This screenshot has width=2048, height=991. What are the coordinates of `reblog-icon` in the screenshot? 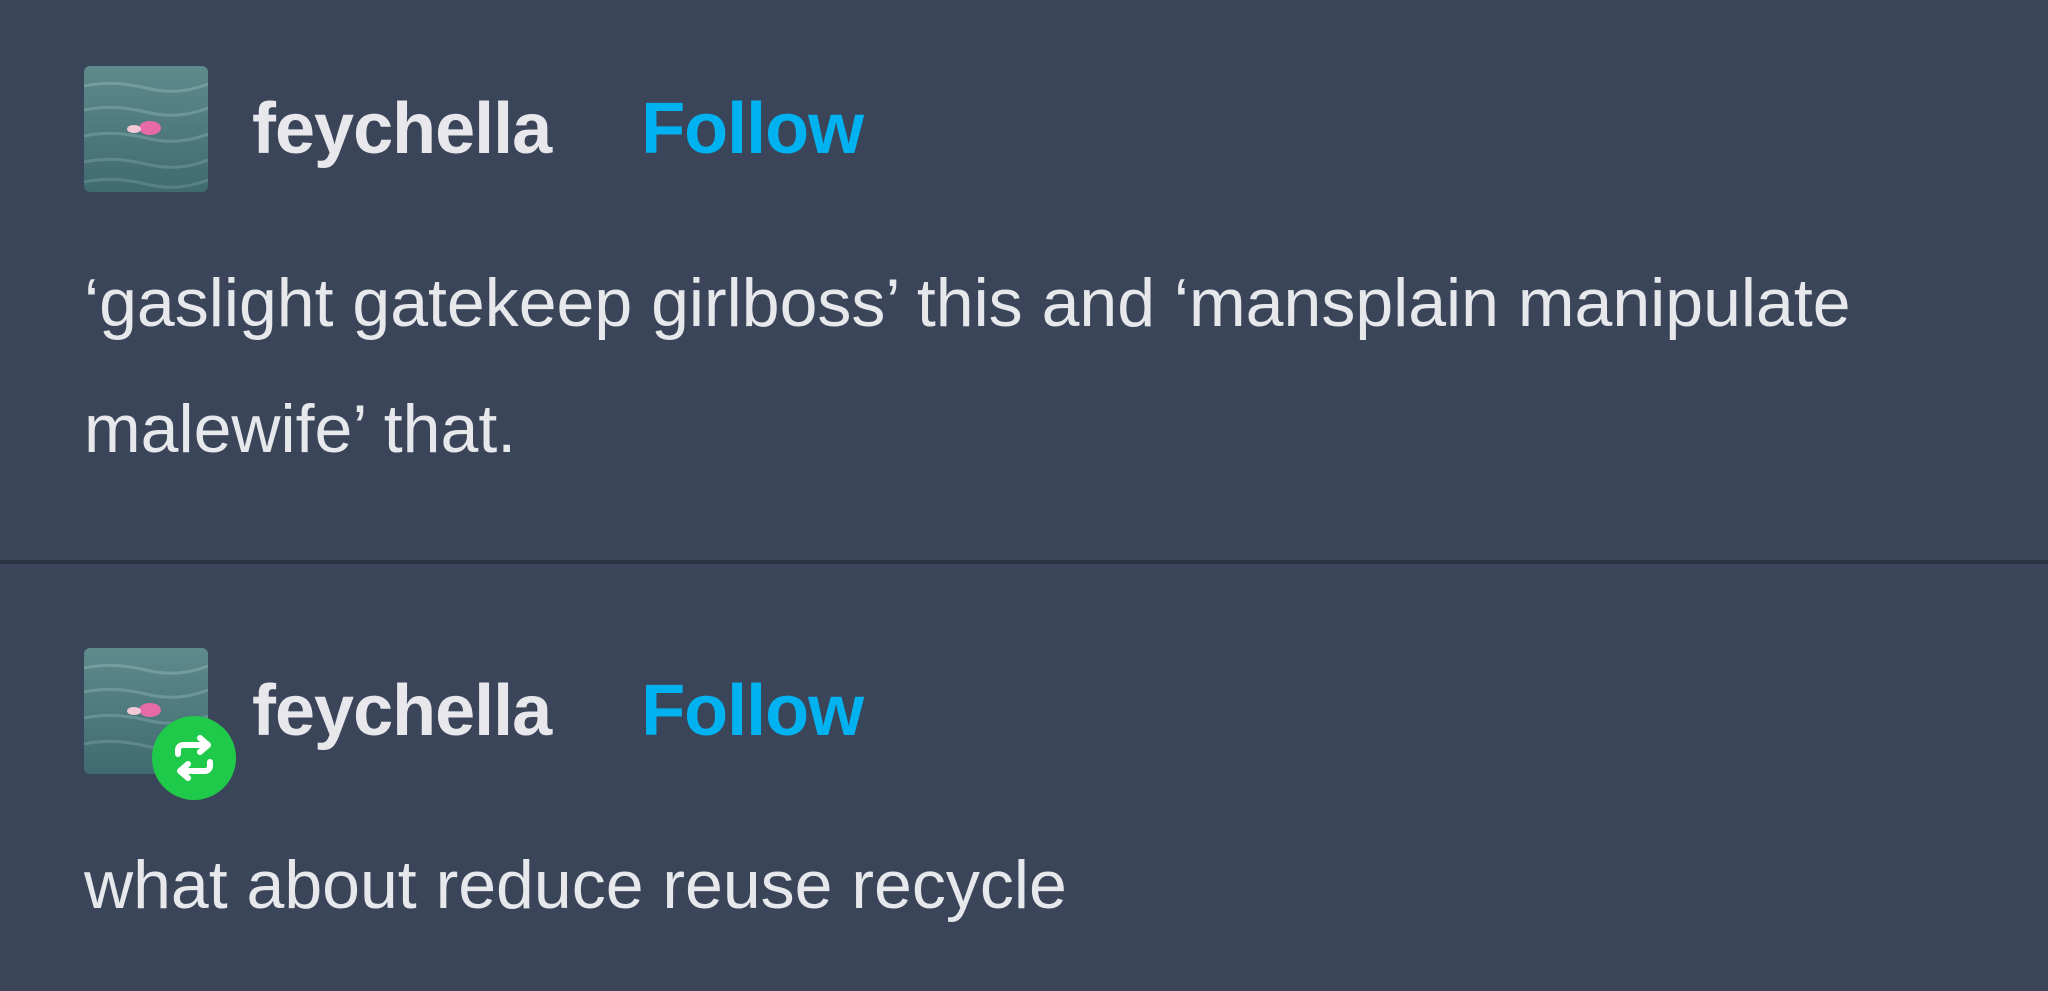 It's located at (194, 758).